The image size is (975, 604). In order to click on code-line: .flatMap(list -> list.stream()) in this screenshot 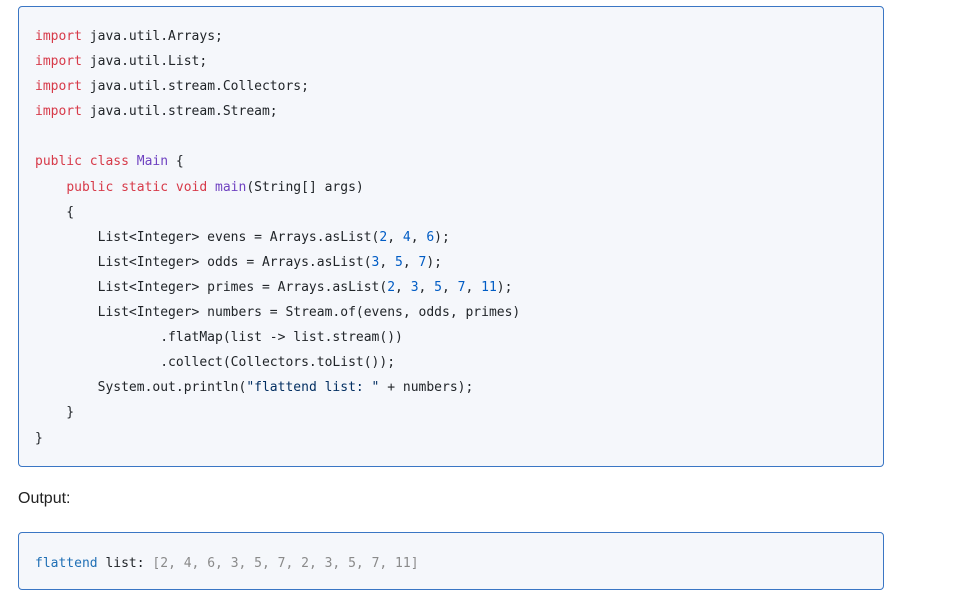, I will do `click(459, 337)`.